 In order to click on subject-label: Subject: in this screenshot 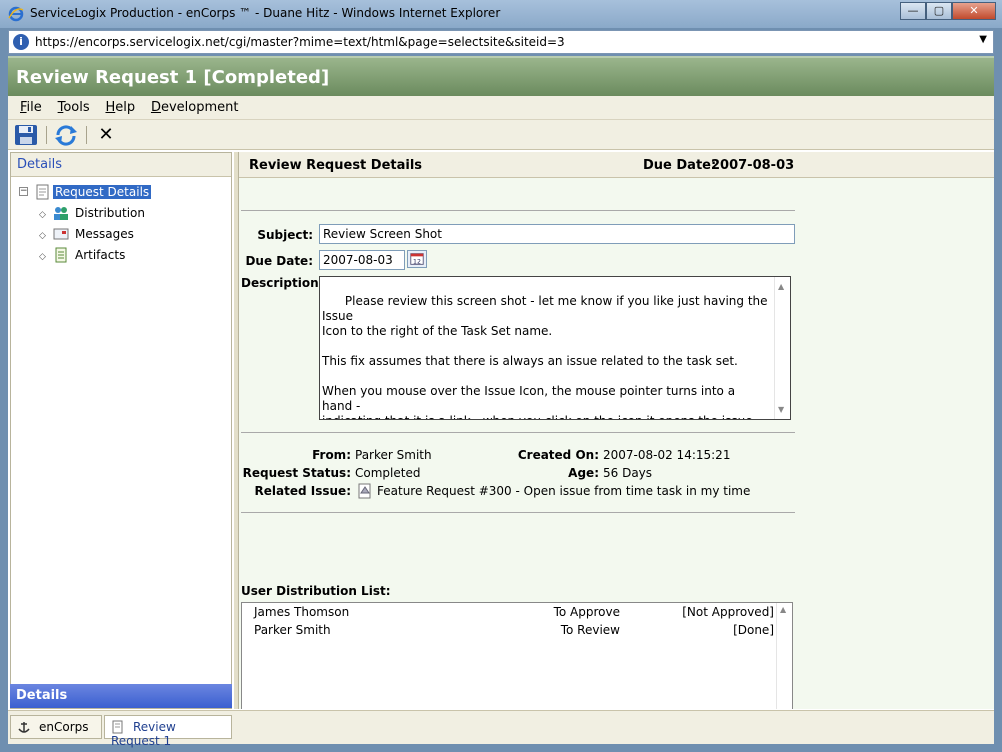, I will do `click(285, 235)`.